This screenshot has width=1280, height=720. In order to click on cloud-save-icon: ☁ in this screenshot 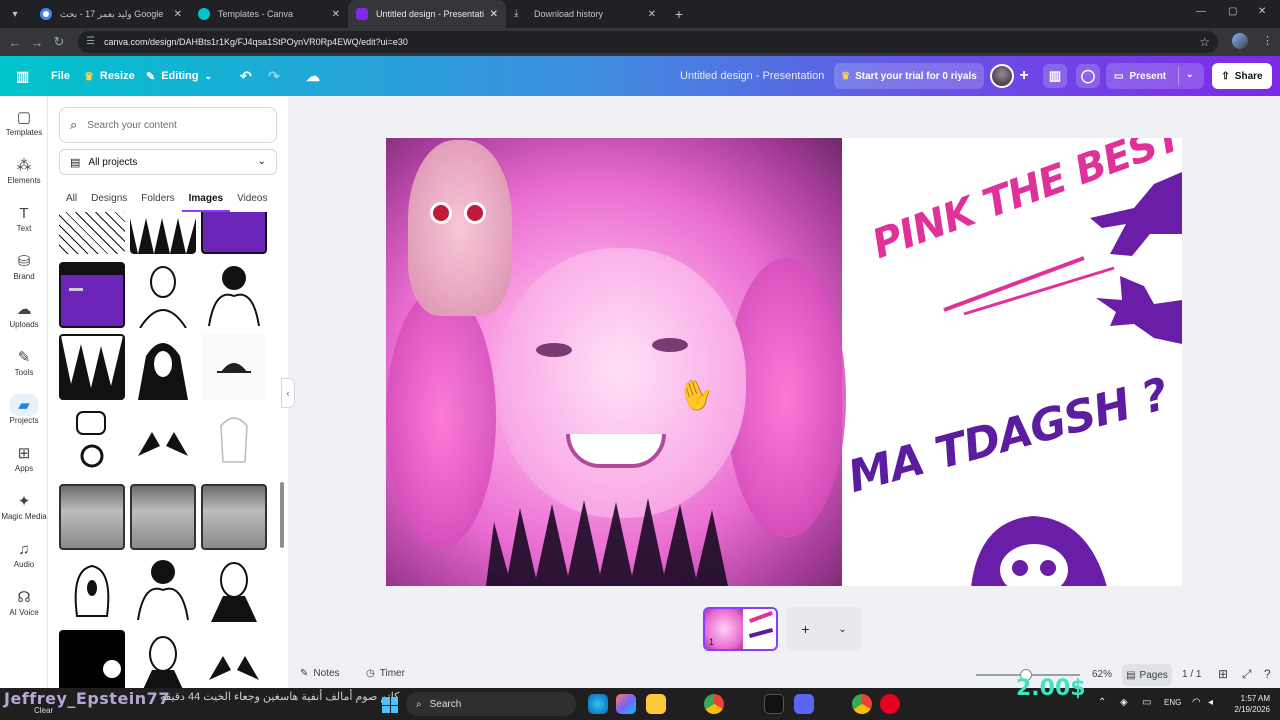, I will do `click(313, 76)`.